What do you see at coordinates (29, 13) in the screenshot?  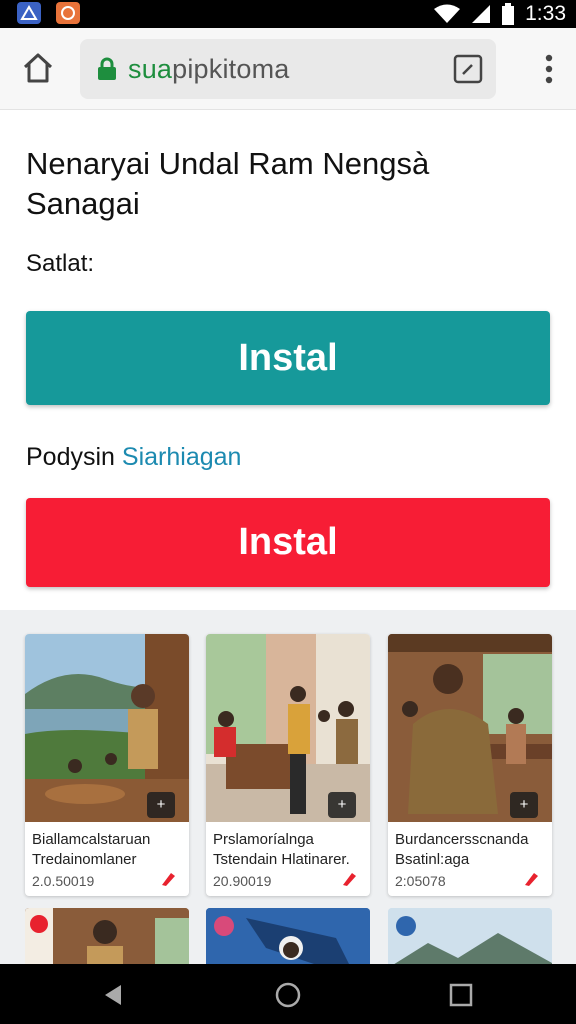 I see `app-icon-blue` at bounding box center [29, 13].